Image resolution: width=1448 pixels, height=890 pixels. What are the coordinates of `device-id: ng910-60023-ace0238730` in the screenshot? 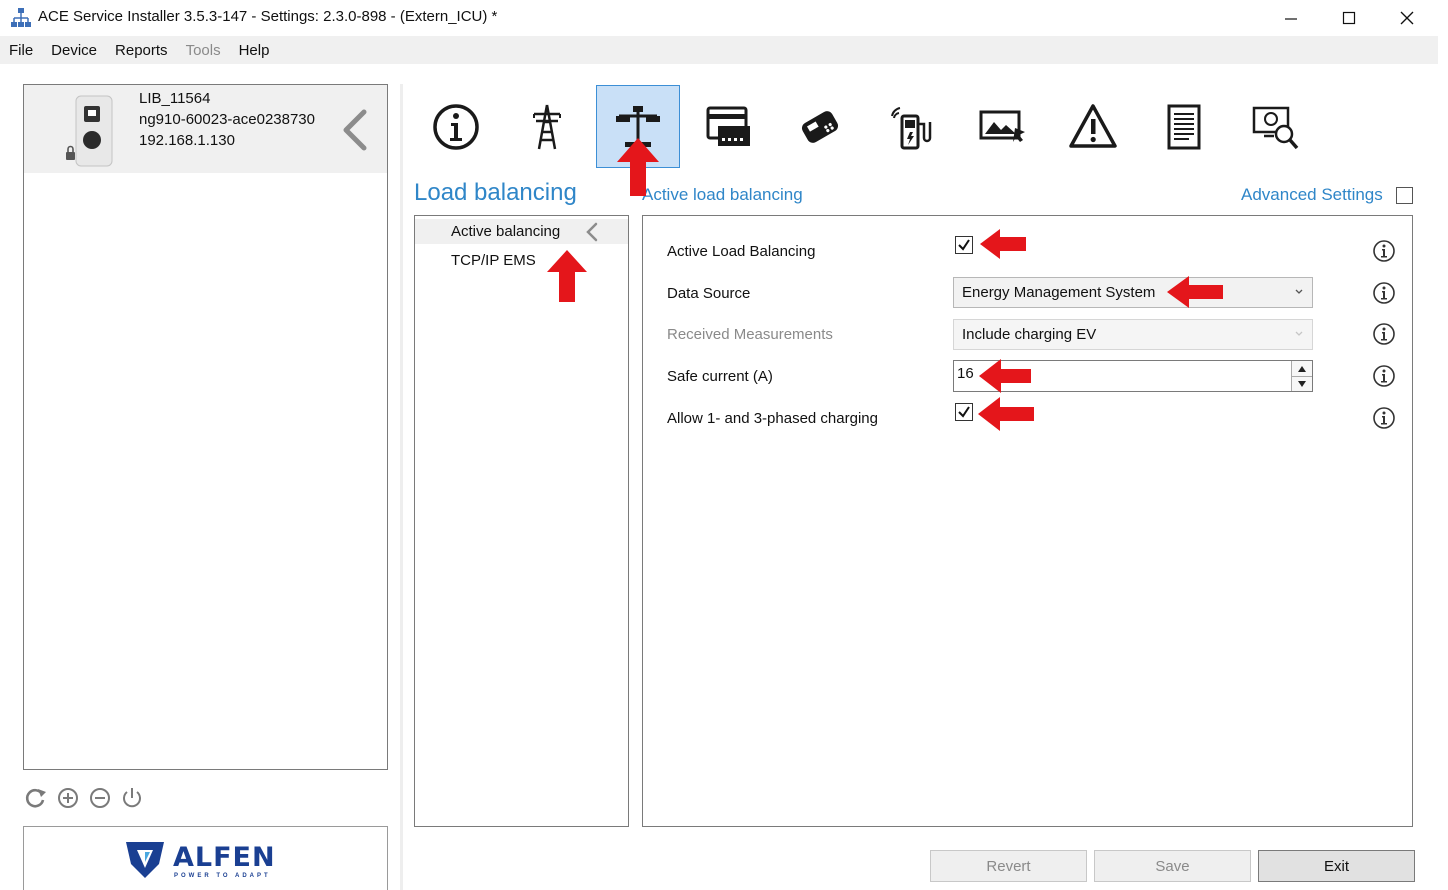 It's located at (227, 119).